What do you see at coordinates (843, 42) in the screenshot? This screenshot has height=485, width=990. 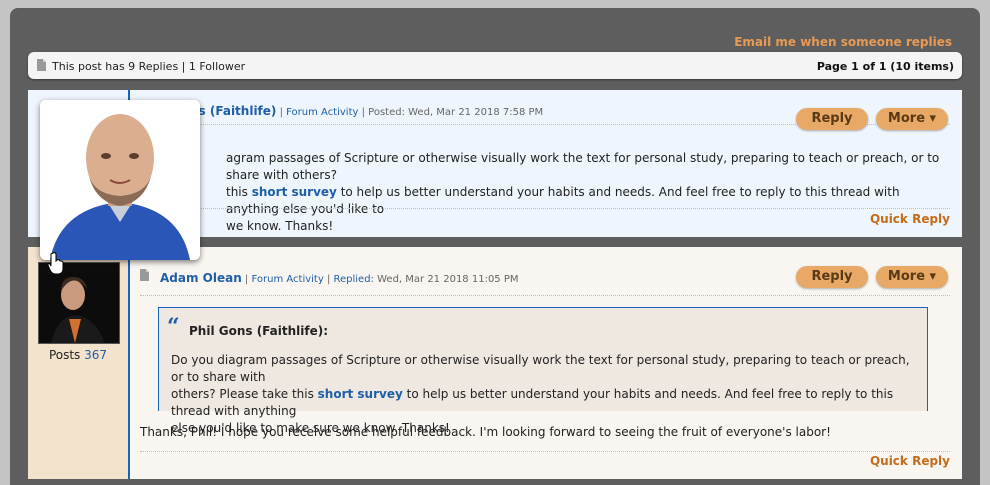 I see `email-replies-link: Email me when someone replies` at bounding box center [843, 42].